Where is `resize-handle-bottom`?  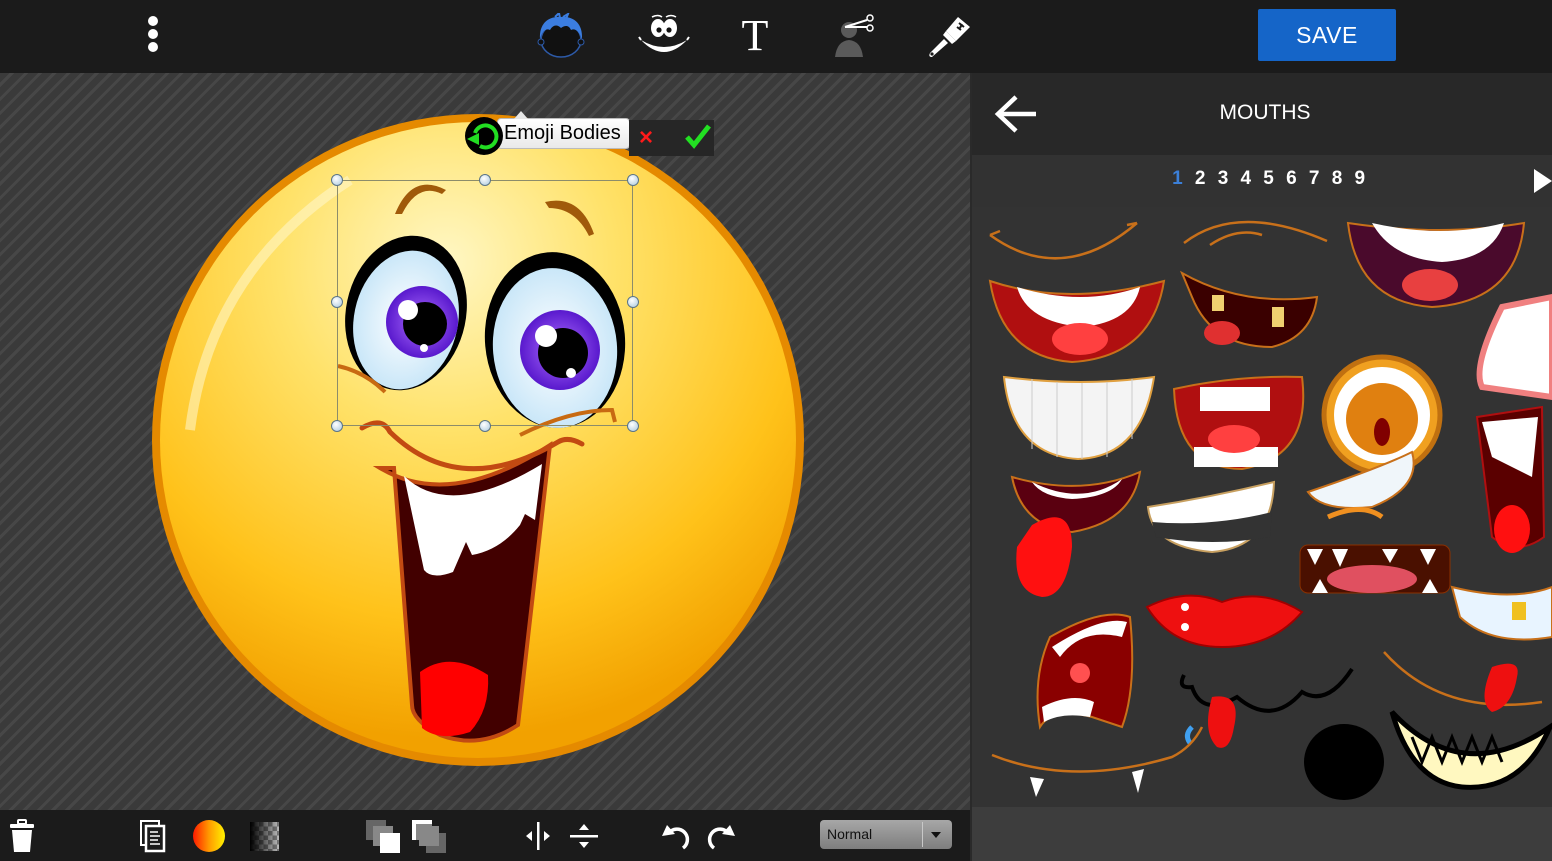 resize-handle-bottom is located at coordinates (485, 426).